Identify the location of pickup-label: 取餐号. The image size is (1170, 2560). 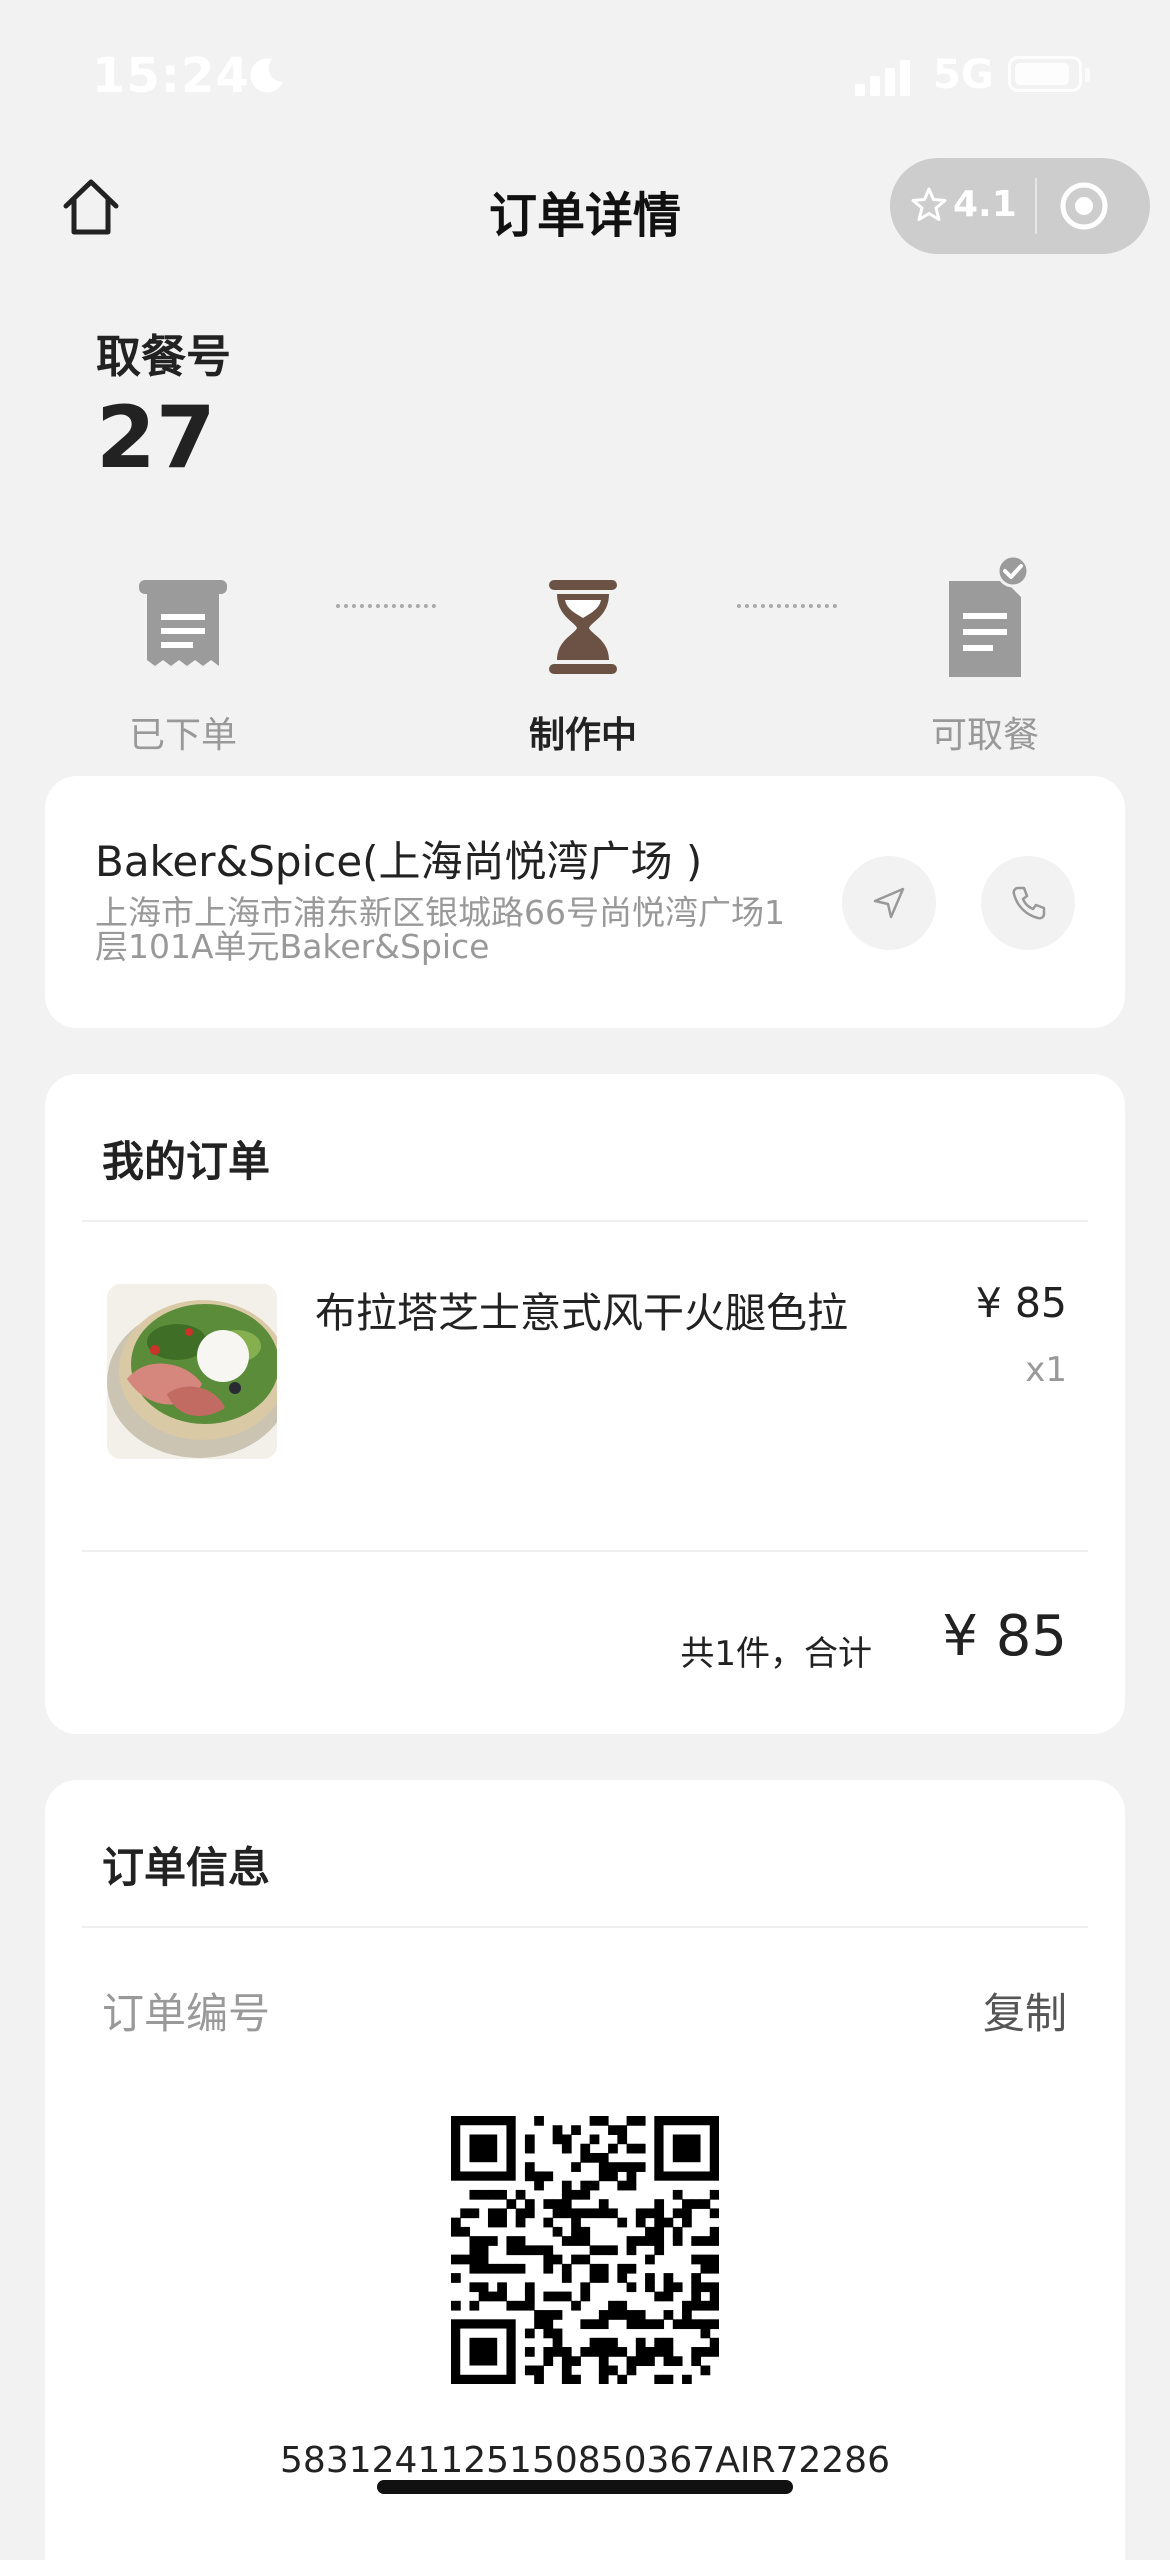
(164, 356).